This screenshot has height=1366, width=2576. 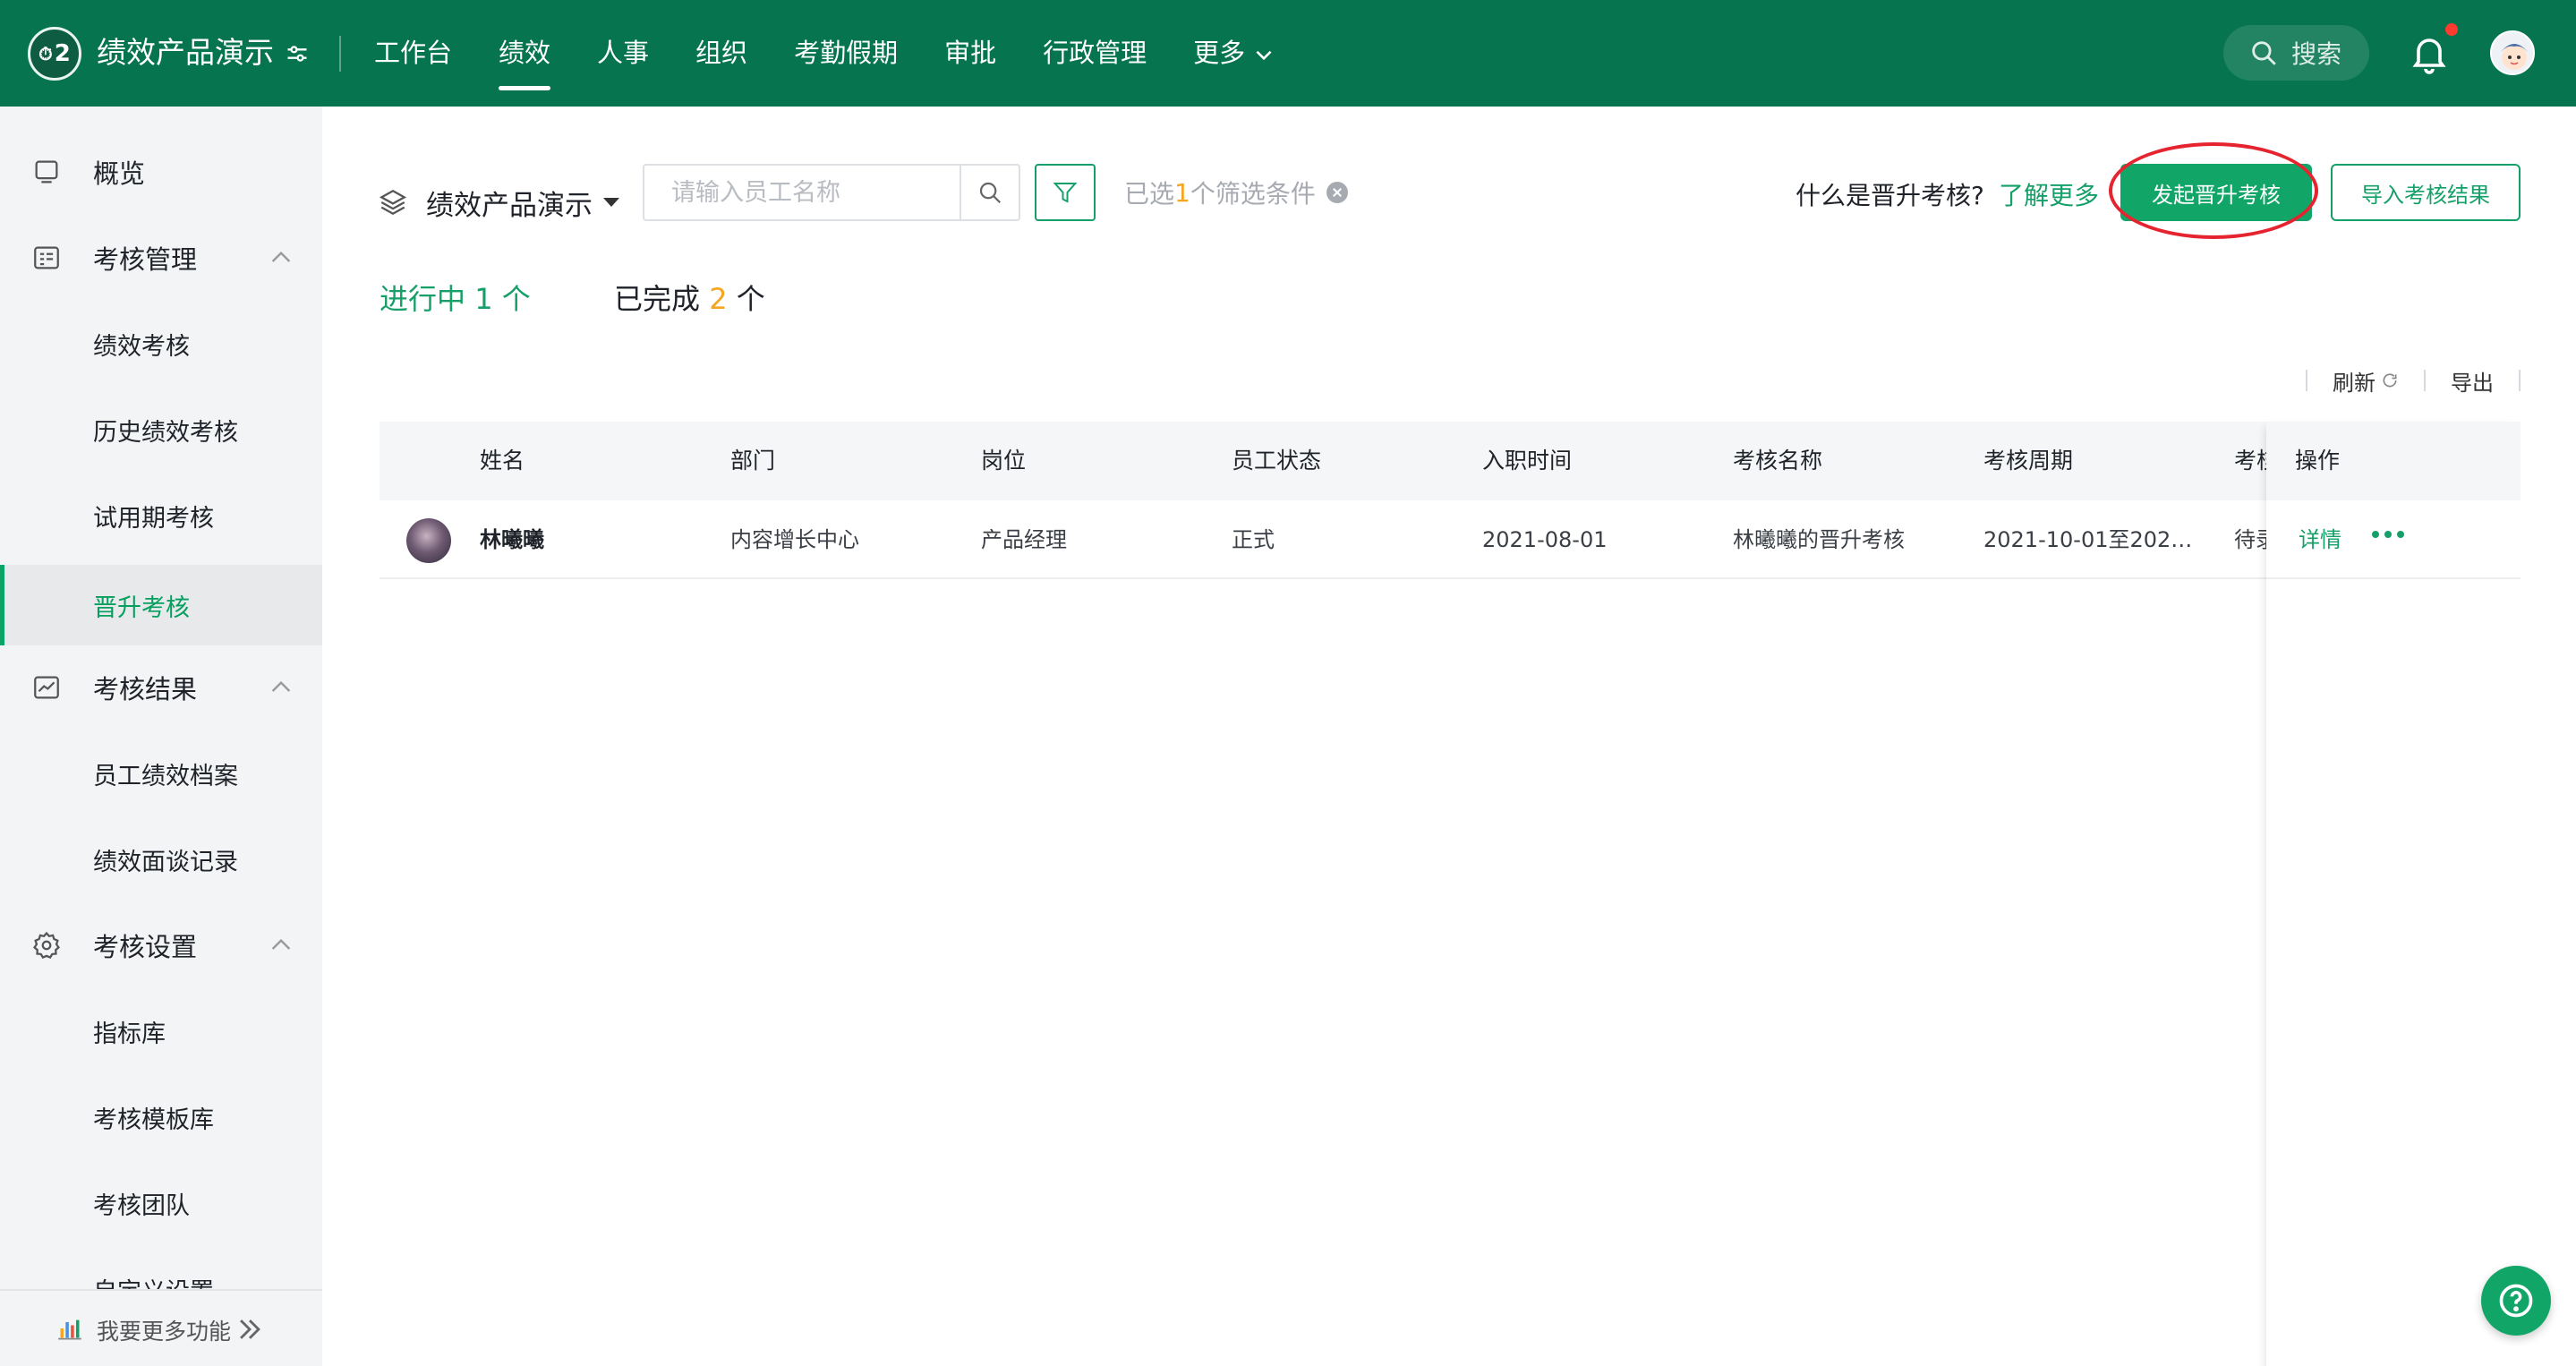 What do you see at coordinates (2393, 539) in the screenshot?
I see `operations-row: 详情` at bounding box center [2393, 539].